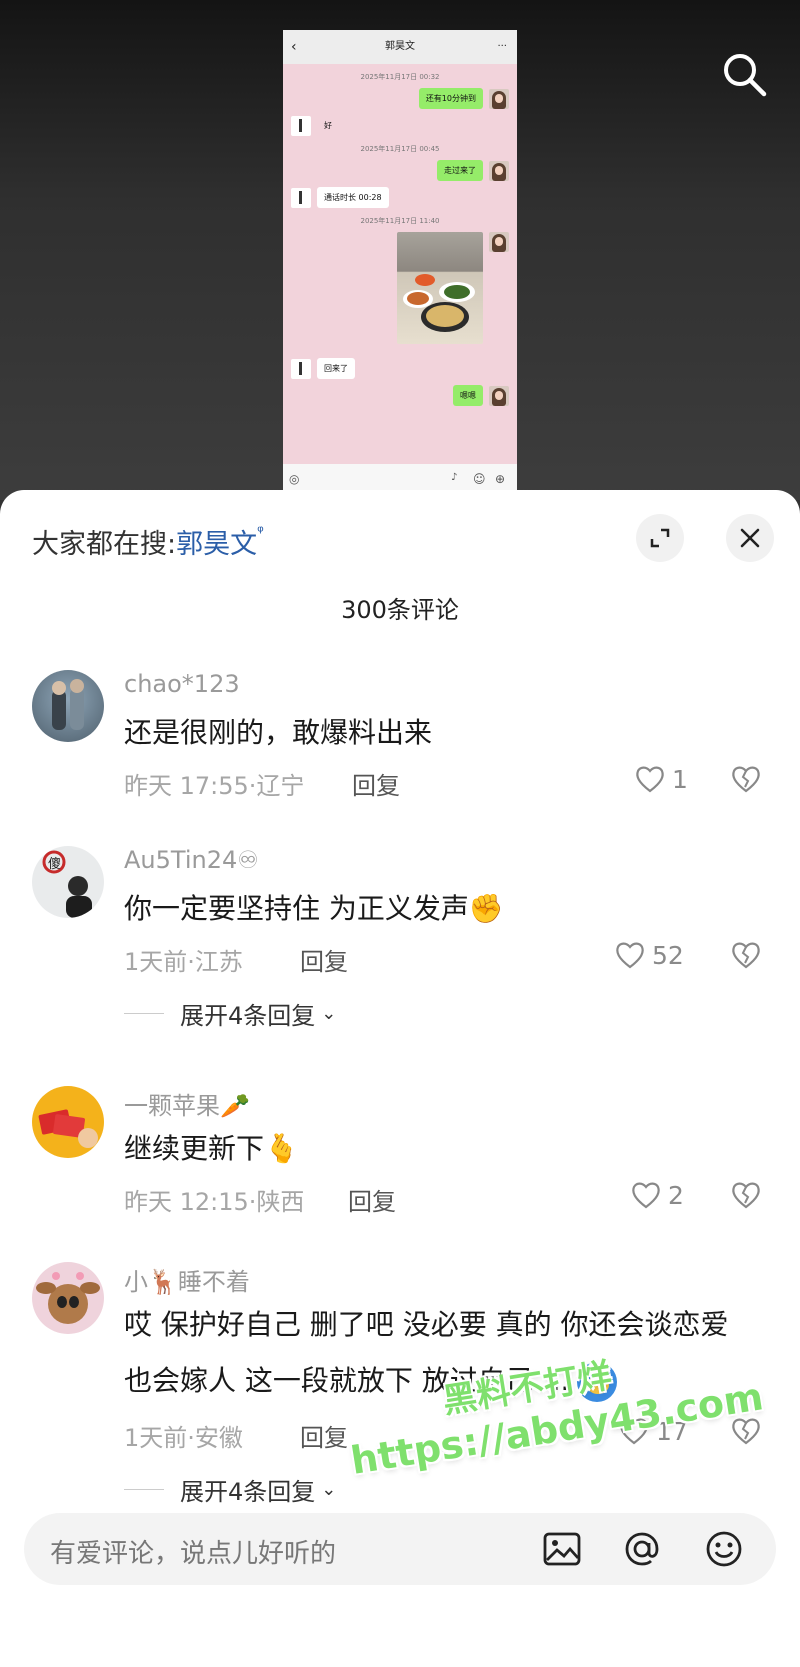 The height and width of the screenshot is (1667, 800). Describe the element at coordinates (400, 98) in the screenshot. I see `chat-message: 还有10分钟到` at that location.